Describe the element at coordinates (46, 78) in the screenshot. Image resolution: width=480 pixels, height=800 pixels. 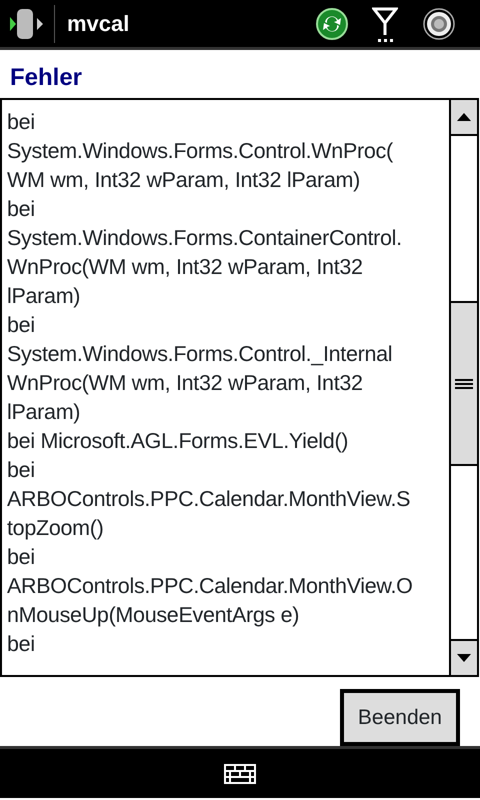
I see `dialog-title: Fehler` at that location.